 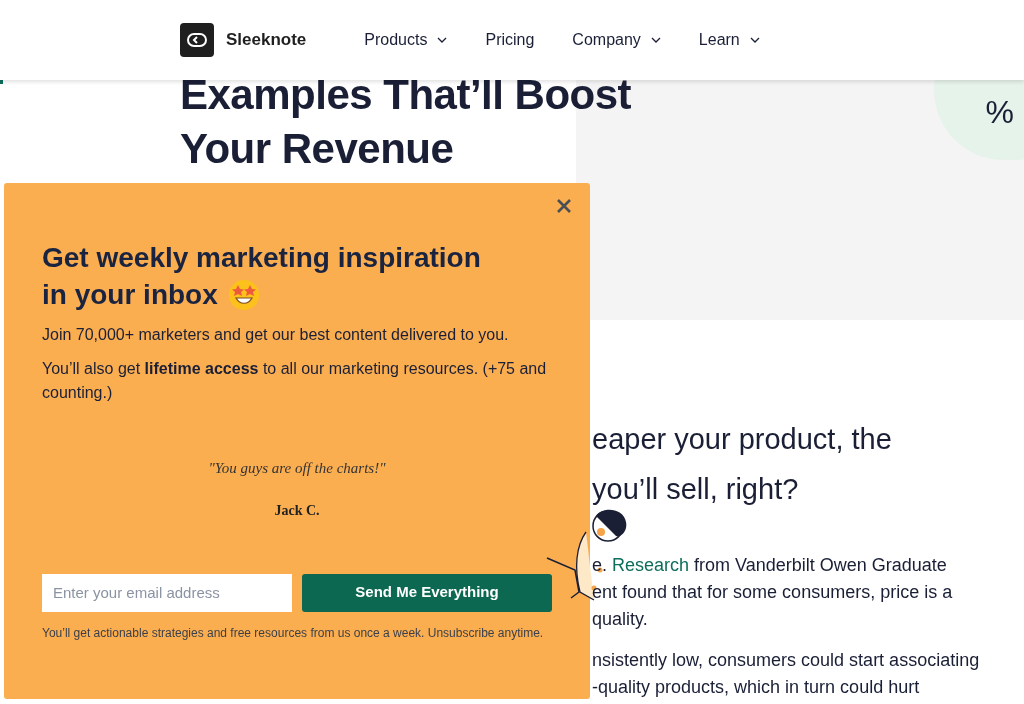 What do you see at coordinates (167, 592) in the screenshot?
I see `email-field: Enter your email address` at bounding box center [167, 592].